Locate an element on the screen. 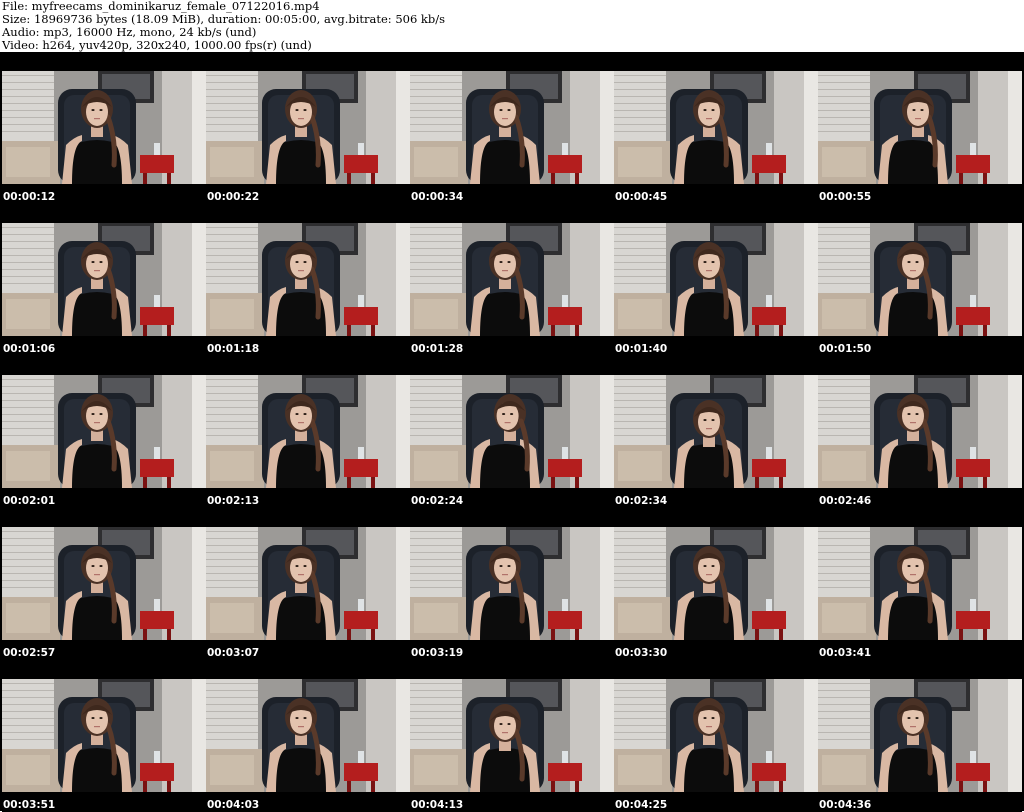 This screenshot has width=1024, height=812. timestamp-label: 00:04:25 is located at coordinates (641, 805).